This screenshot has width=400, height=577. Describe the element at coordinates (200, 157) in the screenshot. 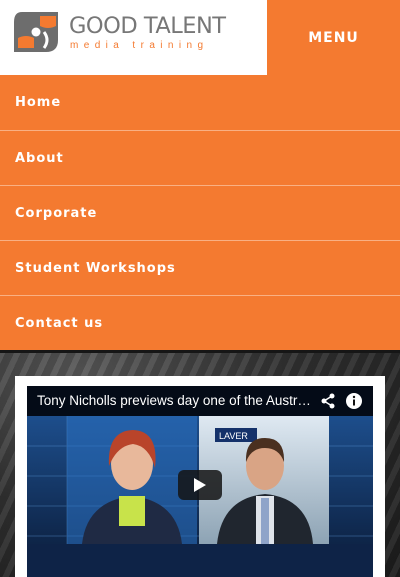

I see `nav-item-about: About` at that location.